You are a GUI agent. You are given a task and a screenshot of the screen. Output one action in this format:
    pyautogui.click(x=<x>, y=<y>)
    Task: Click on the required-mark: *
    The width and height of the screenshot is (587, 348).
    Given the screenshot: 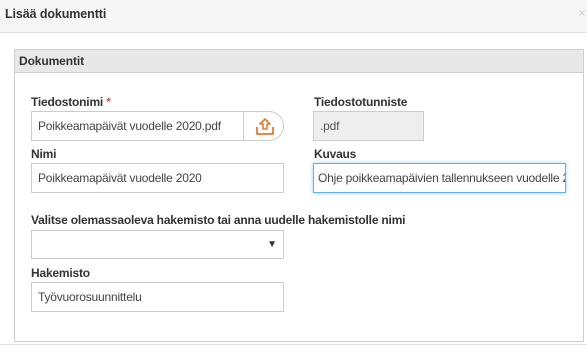 What is the action you would take?
    pyautogui.click(x=108, y=102)
    